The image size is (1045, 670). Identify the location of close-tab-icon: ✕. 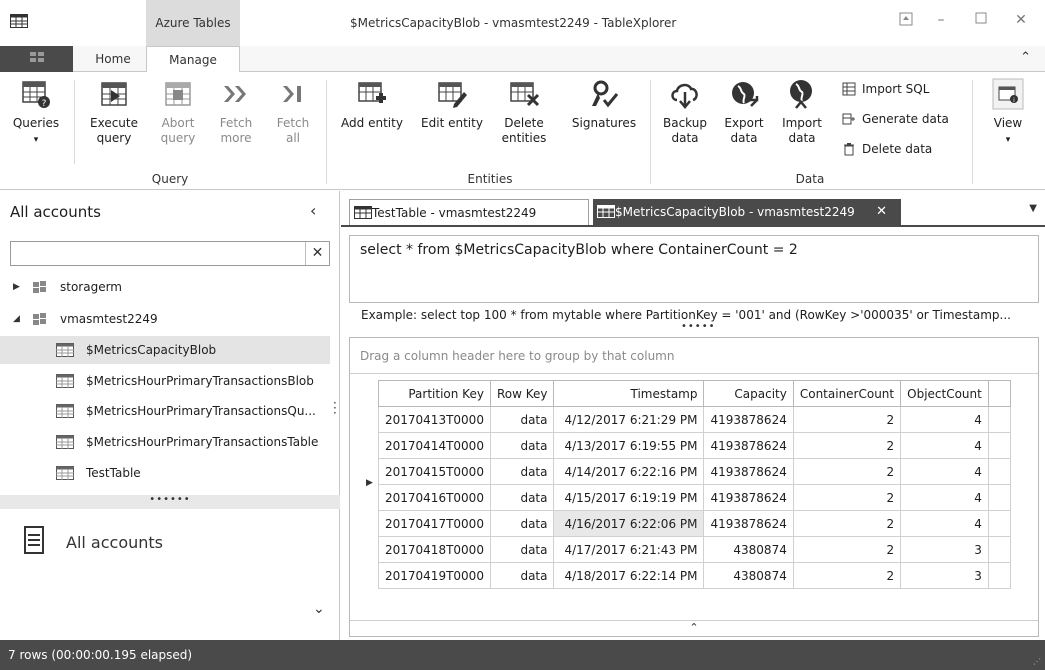
(881, 212).